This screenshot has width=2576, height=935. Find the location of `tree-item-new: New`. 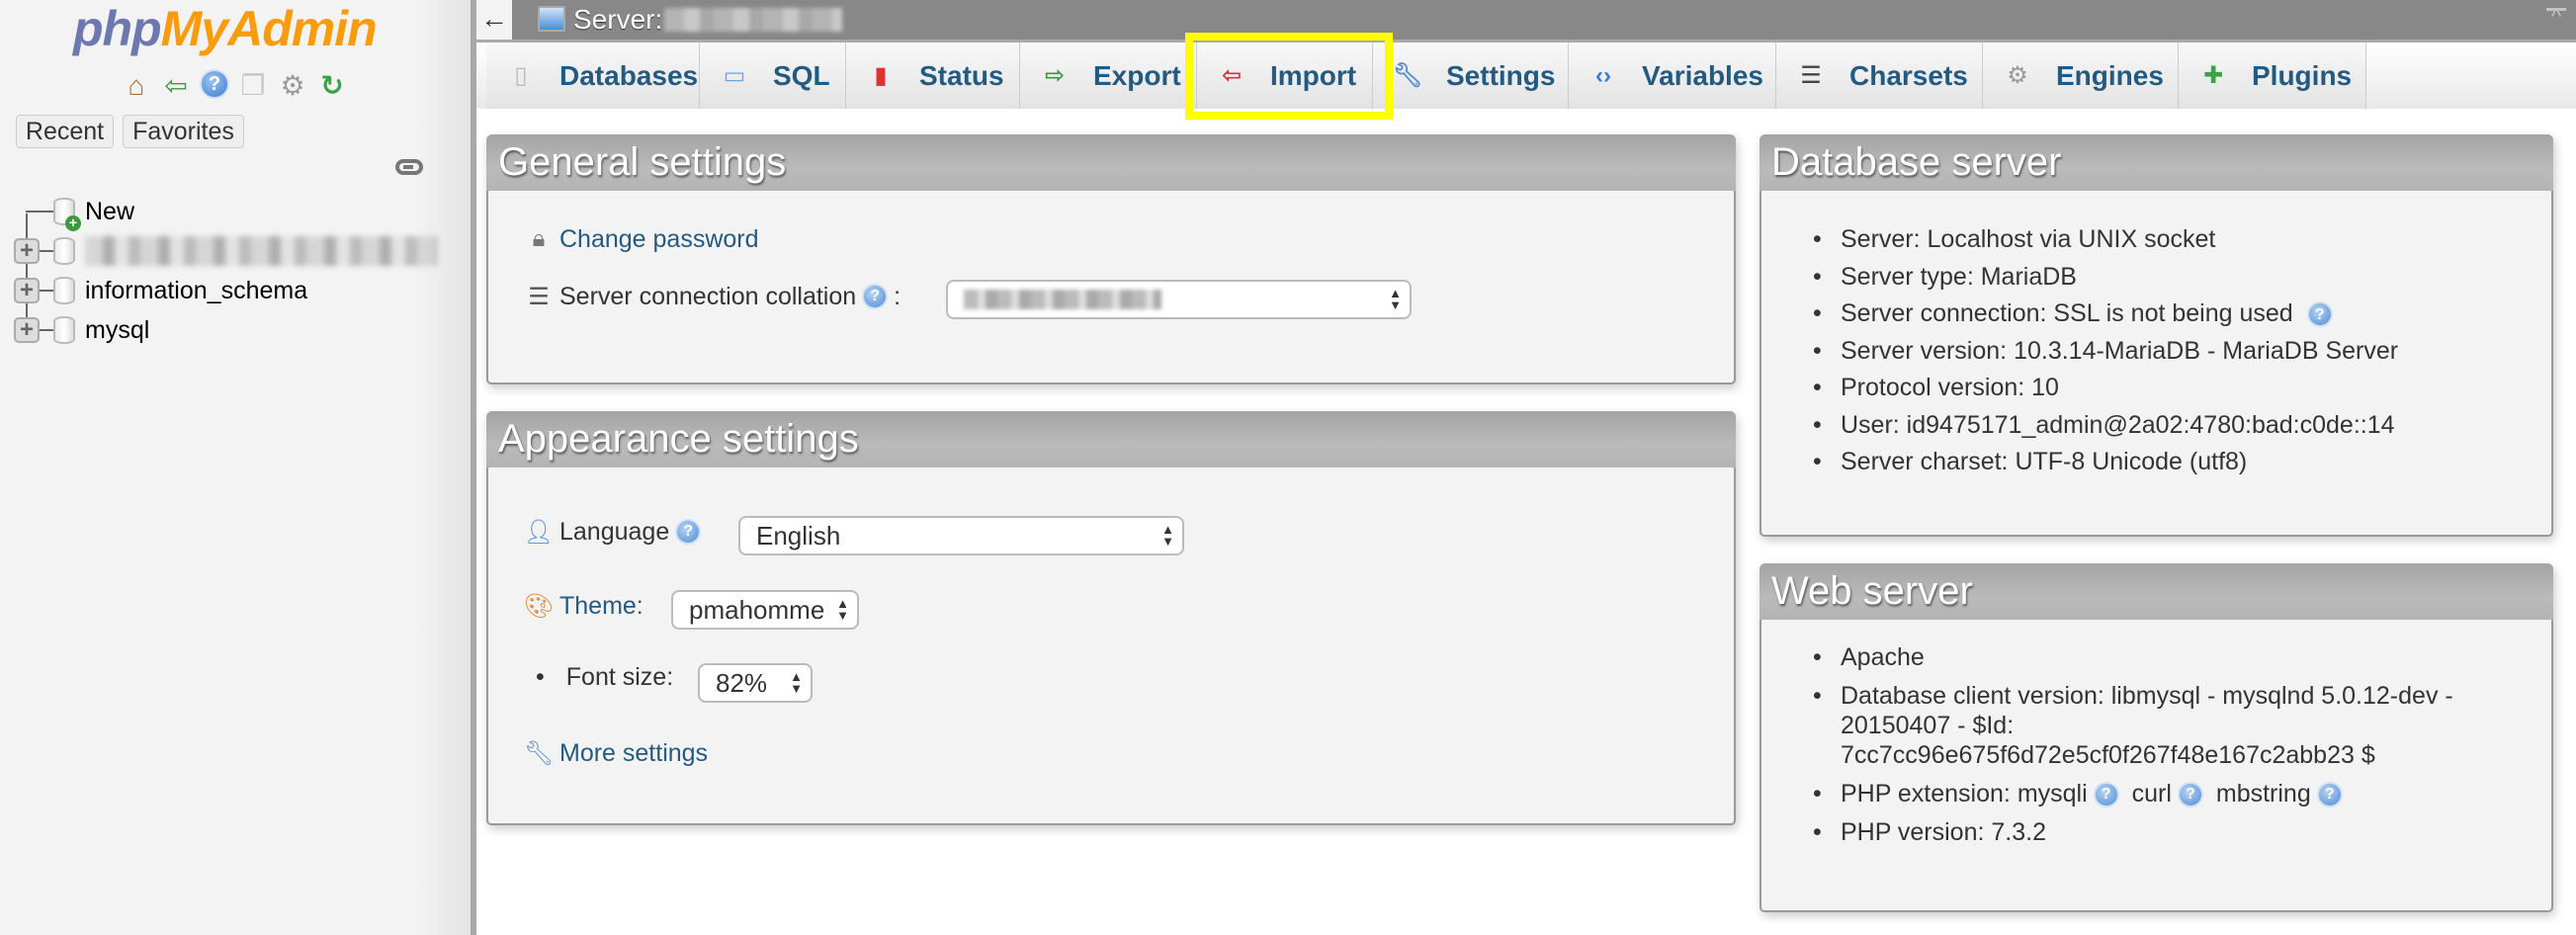

tree-item-new: New is located at coordinates (74, 211).